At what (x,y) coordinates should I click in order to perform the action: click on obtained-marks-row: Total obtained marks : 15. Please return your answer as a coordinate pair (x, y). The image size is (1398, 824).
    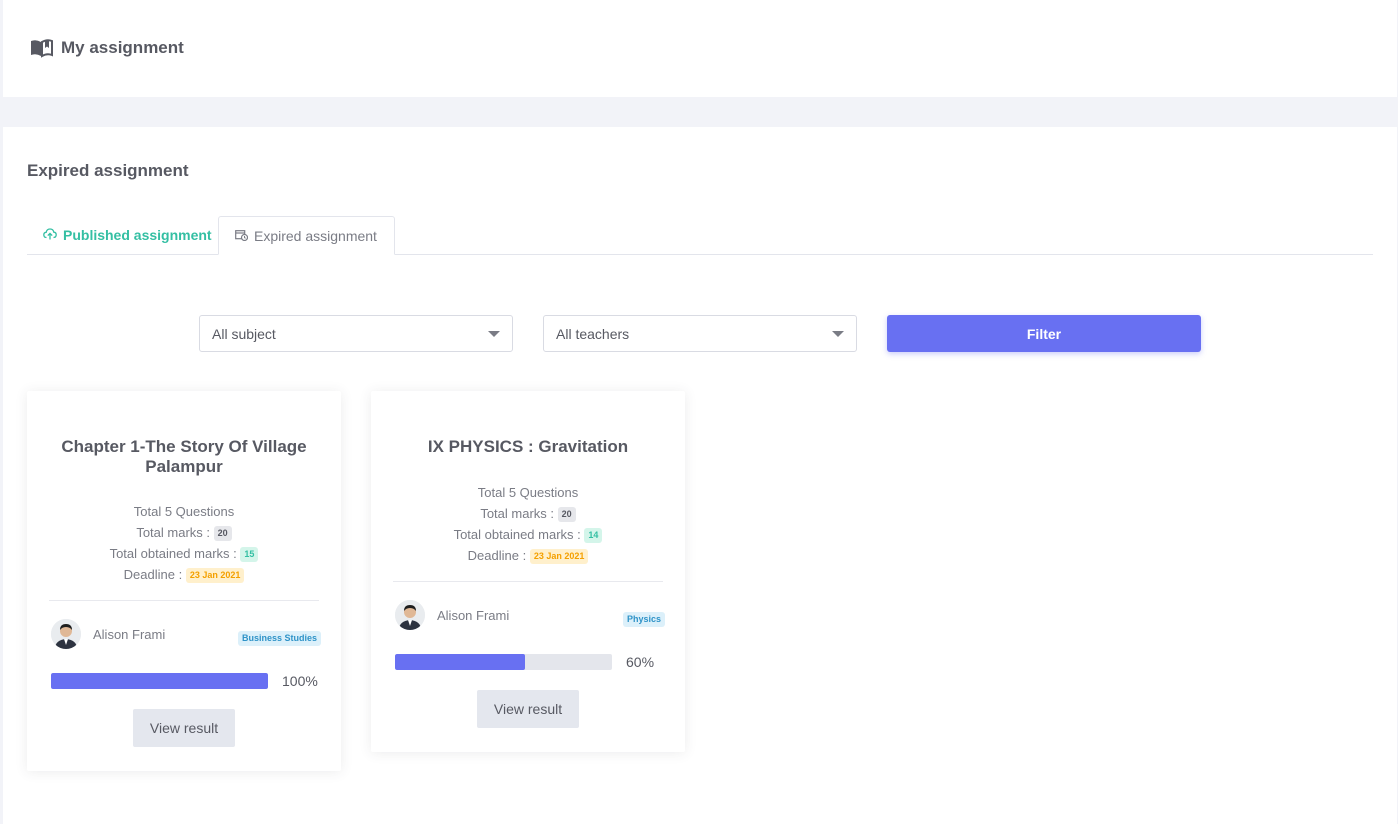
    Looking at the image, I should click on (184, 553).